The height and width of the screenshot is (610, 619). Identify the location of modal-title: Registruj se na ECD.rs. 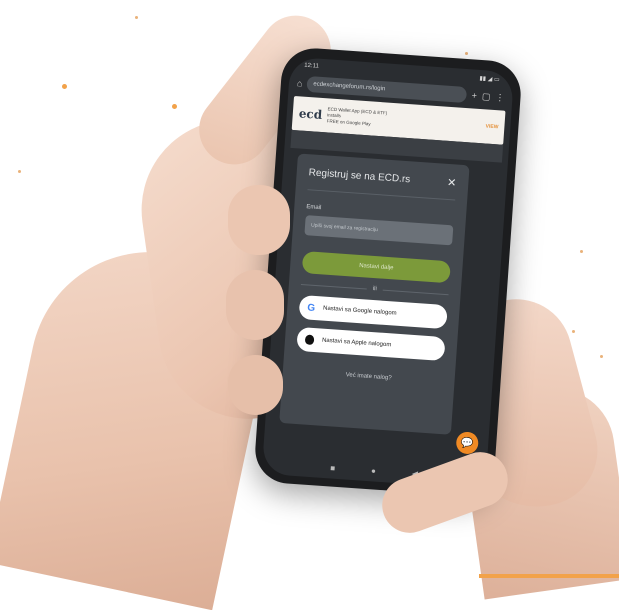
(359, 176).